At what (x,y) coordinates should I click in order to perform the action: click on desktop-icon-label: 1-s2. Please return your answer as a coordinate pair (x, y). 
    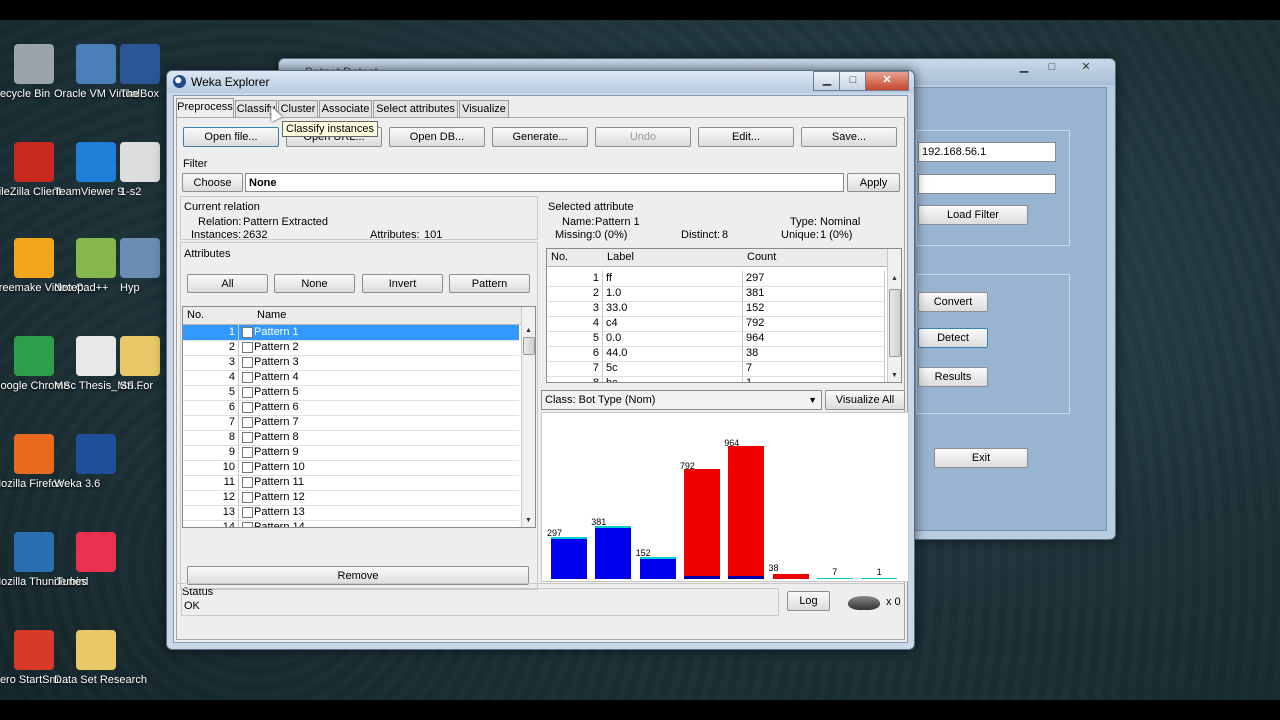
    Looking at the image, I should click on (131, 192).